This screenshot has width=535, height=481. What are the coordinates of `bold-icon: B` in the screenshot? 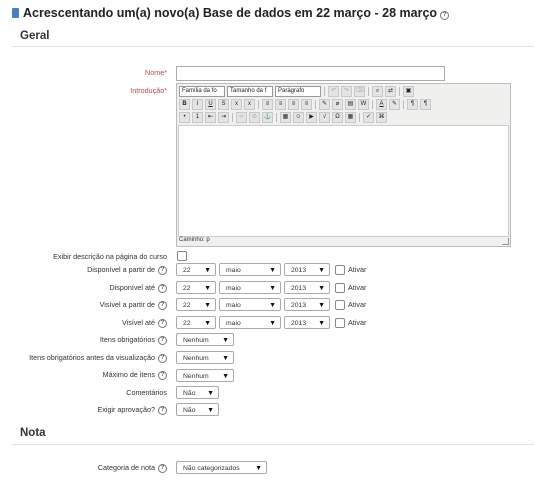 It's located at (184, 104).